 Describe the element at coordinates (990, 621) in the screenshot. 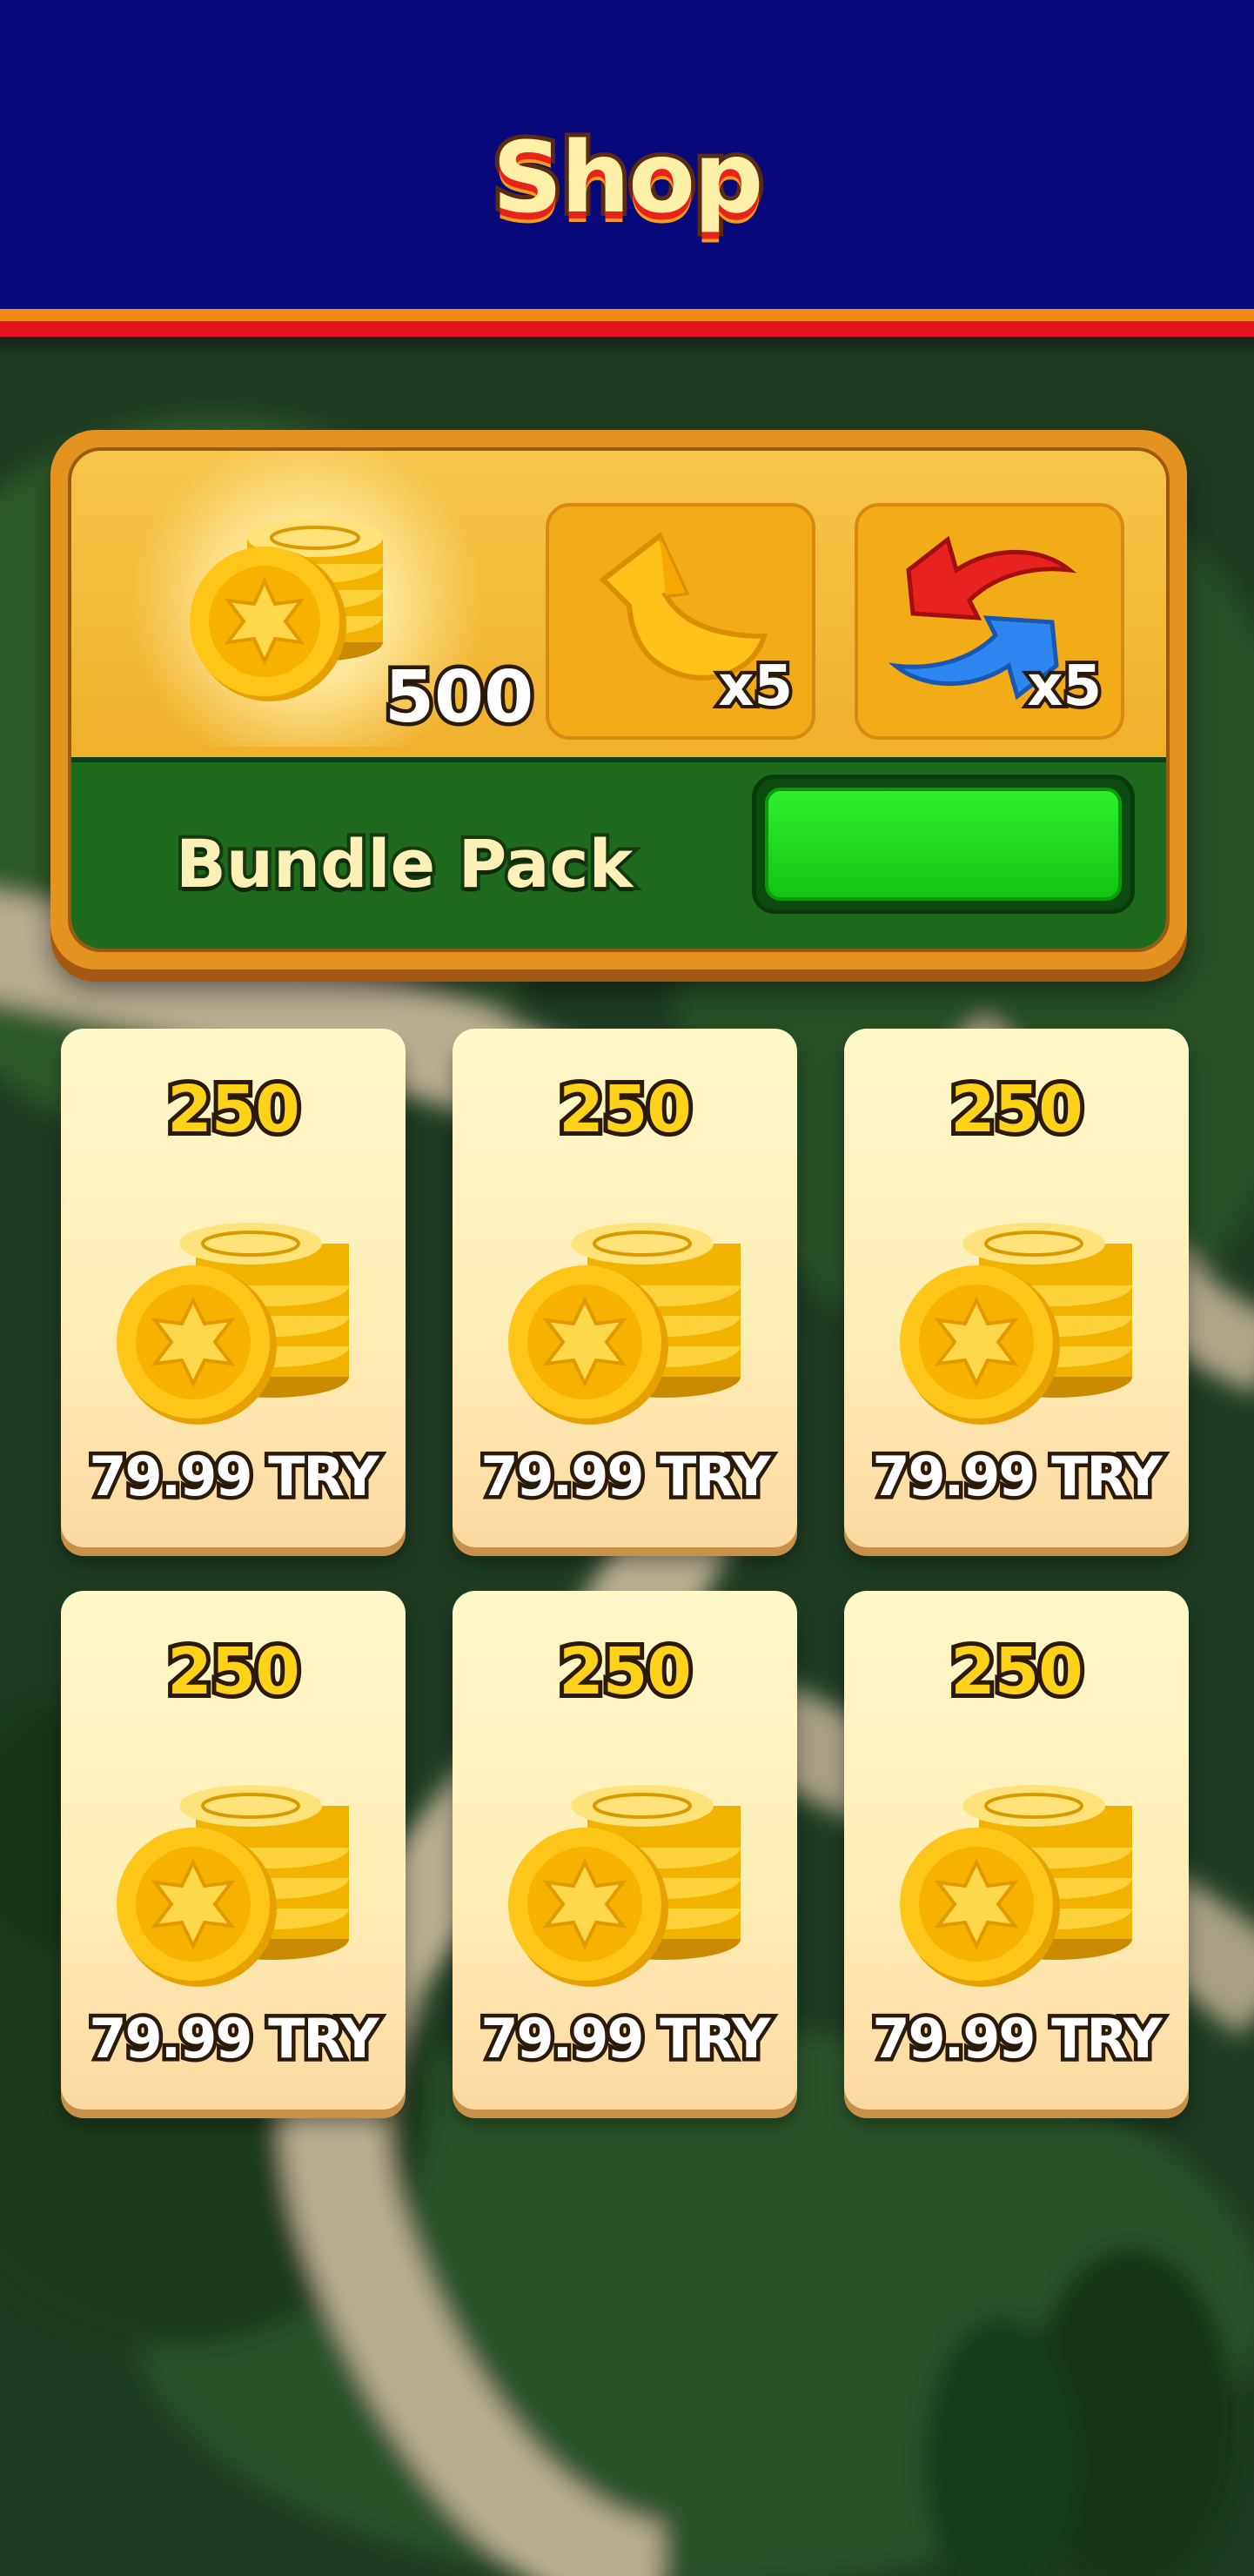

I see `bundle-item-shuffle: x5` at that location.